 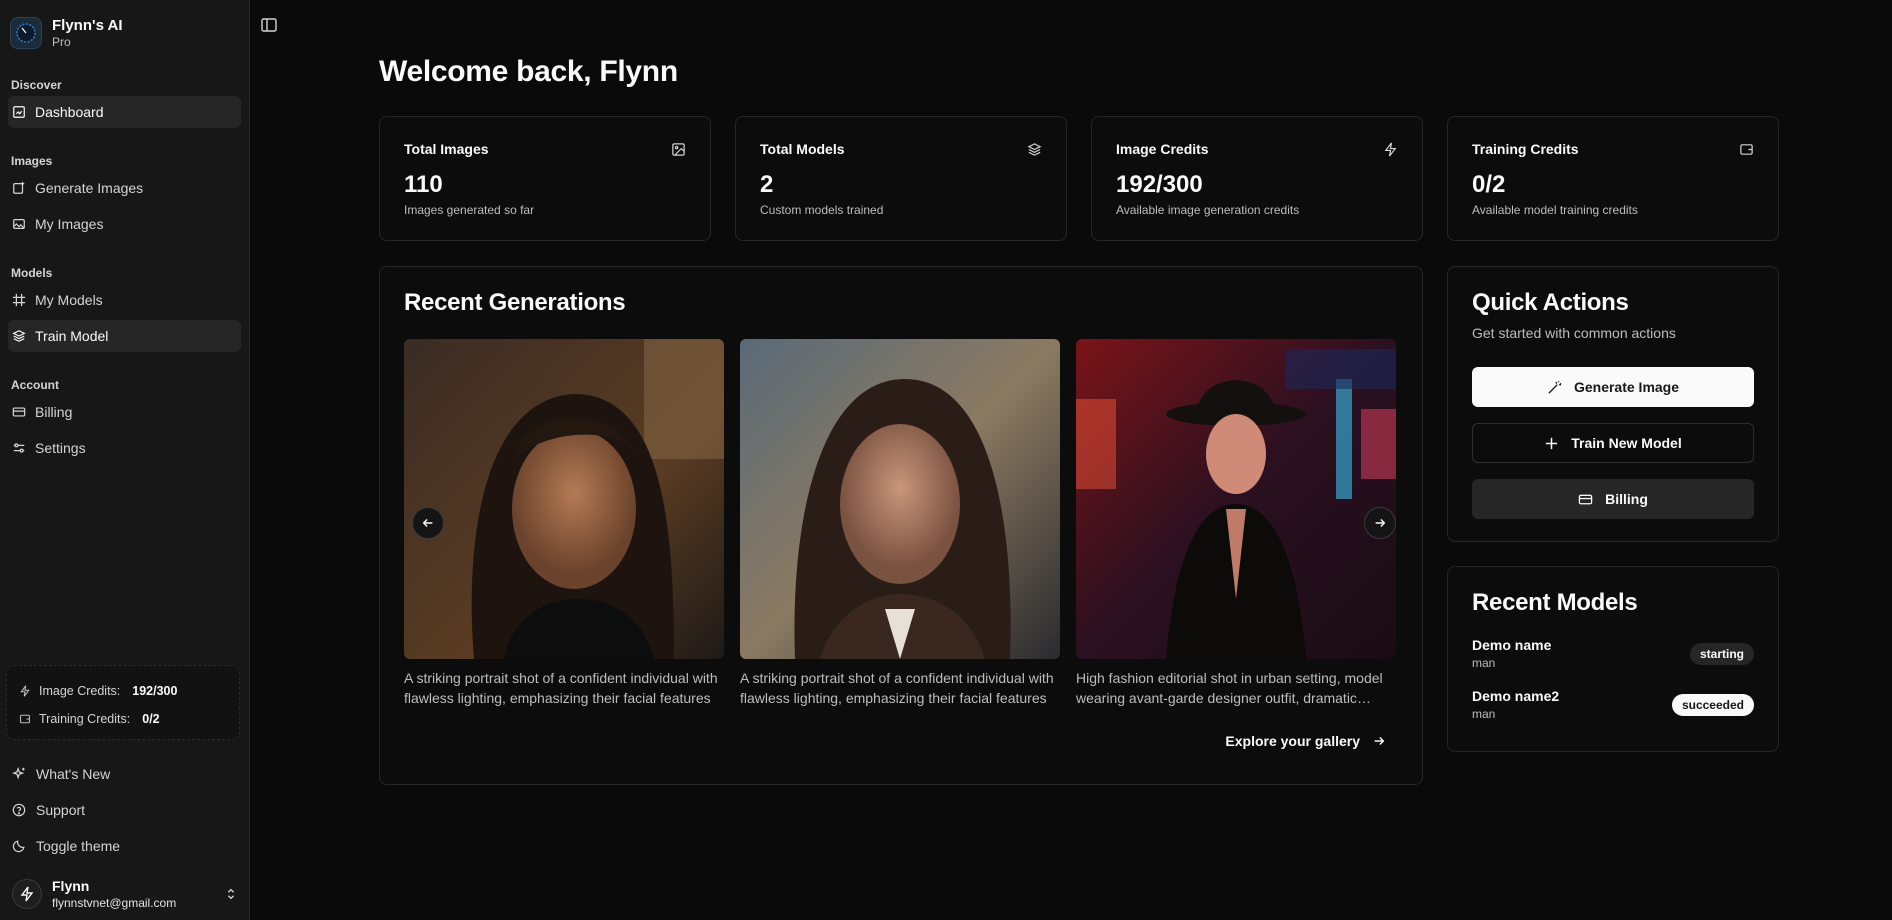 What do you see at coordinates (1613, 443) in the screenshot?
I see `train-new-model-button: Train New Model` at bounding box center [1613, 443].